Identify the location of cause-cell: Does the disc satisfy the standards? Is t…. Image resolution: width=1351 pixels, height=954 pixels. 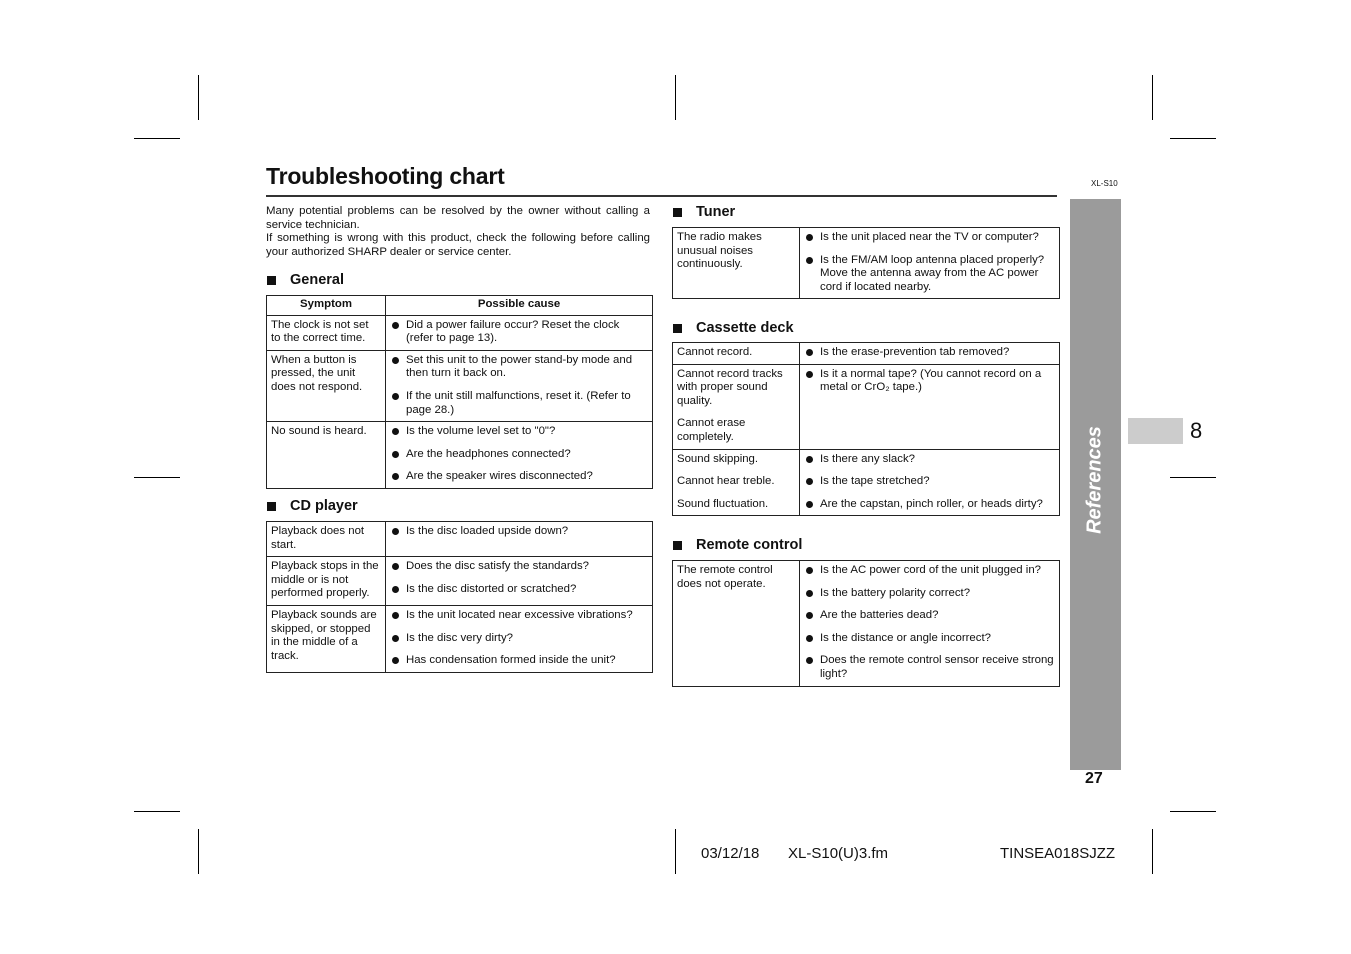
(519, 581).